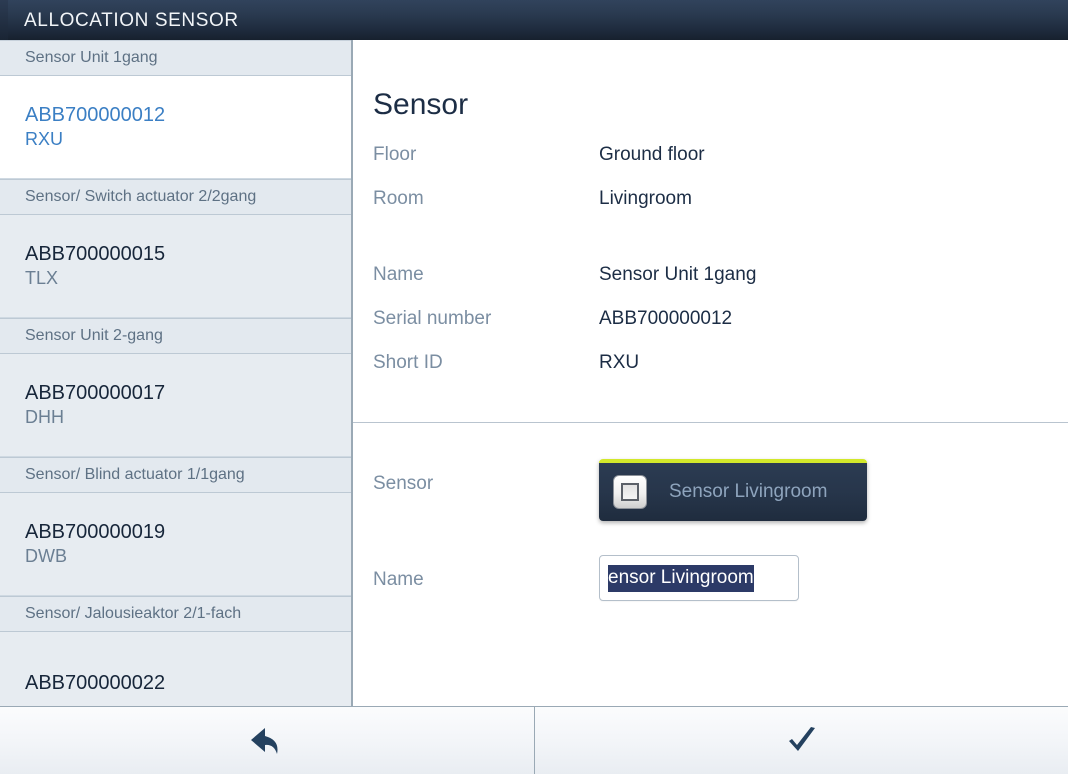 Image resolution: width=1068 pixels, height=774 pixels. I want to click on sensor-control-row: Sensor Sensor Livingroom, so click(720, 507).